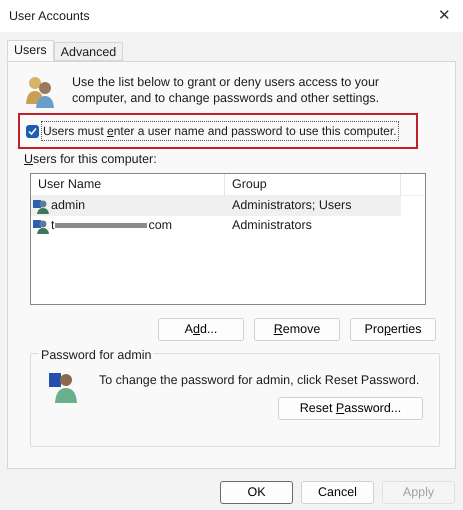 The width and height of the screenshot is (463, 510). What do you see at coordinates (216, 206) in the screenshot?
I see `user-row: admin Administrators; Users` at bounding box center [216, 206].